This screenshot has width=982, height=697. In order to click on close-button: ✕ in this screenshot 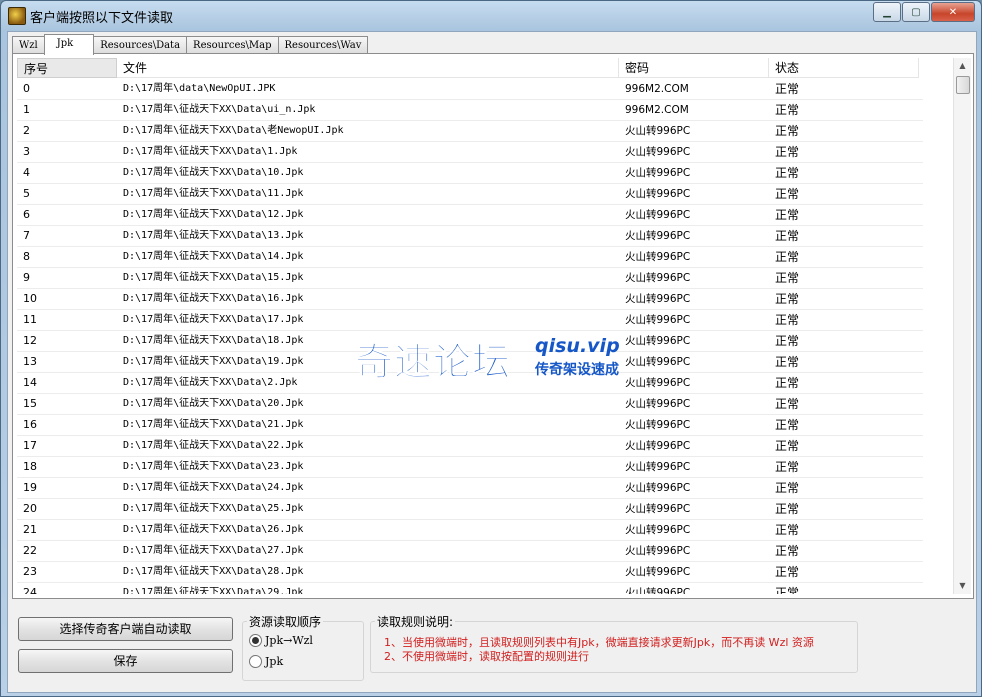, I will do `click(953, 12)`.